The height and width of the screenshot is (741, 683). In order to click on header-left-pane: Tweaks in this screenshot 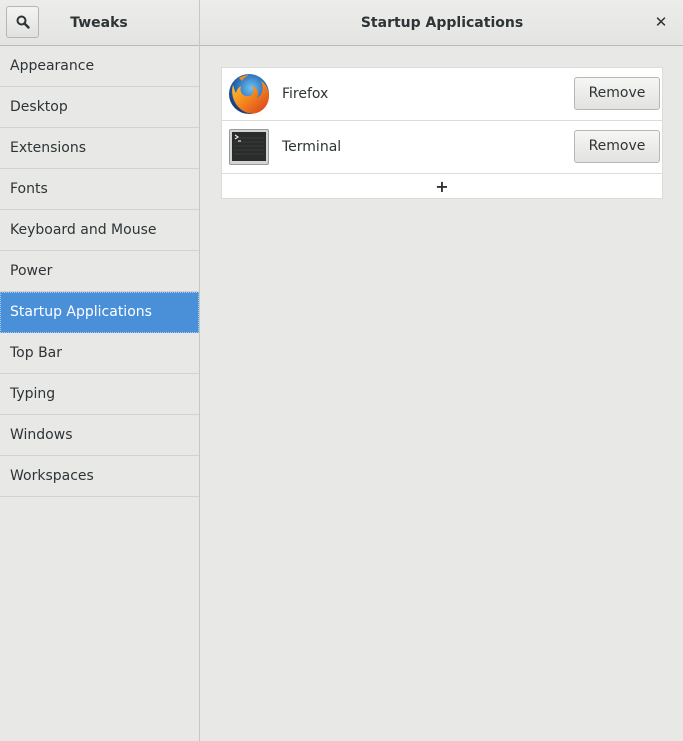, I will do `click(100, 23)`.